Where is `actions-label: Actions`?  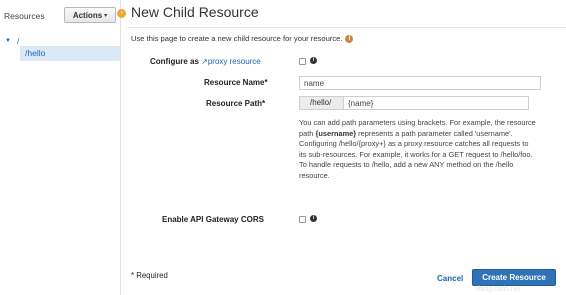
actions-label: Actions is located at coordinates (87, 15).